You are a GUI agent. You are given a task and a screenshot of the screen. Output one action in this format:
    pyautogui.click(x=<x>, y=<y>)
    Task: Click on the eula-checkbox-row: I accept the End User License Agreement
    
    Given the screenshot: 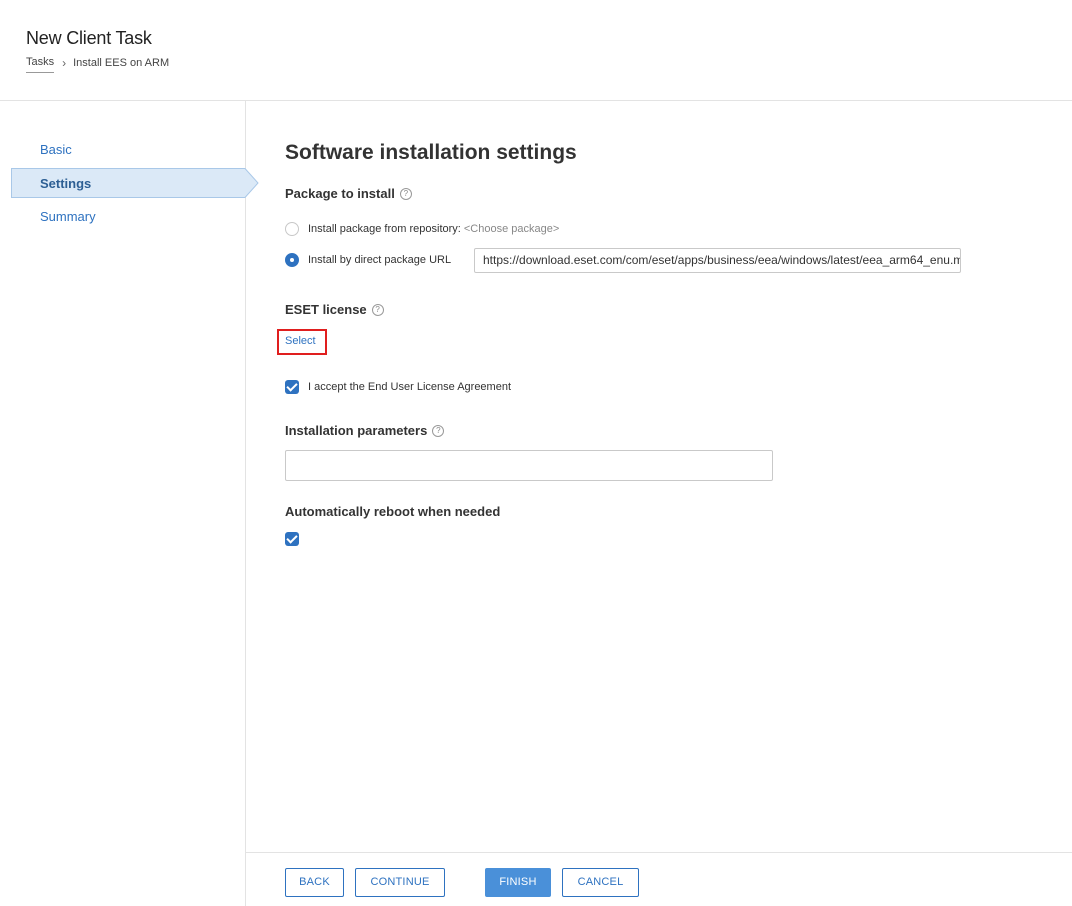 What is the action you would take?
    pyautogui.click(x=398, y=387)
    